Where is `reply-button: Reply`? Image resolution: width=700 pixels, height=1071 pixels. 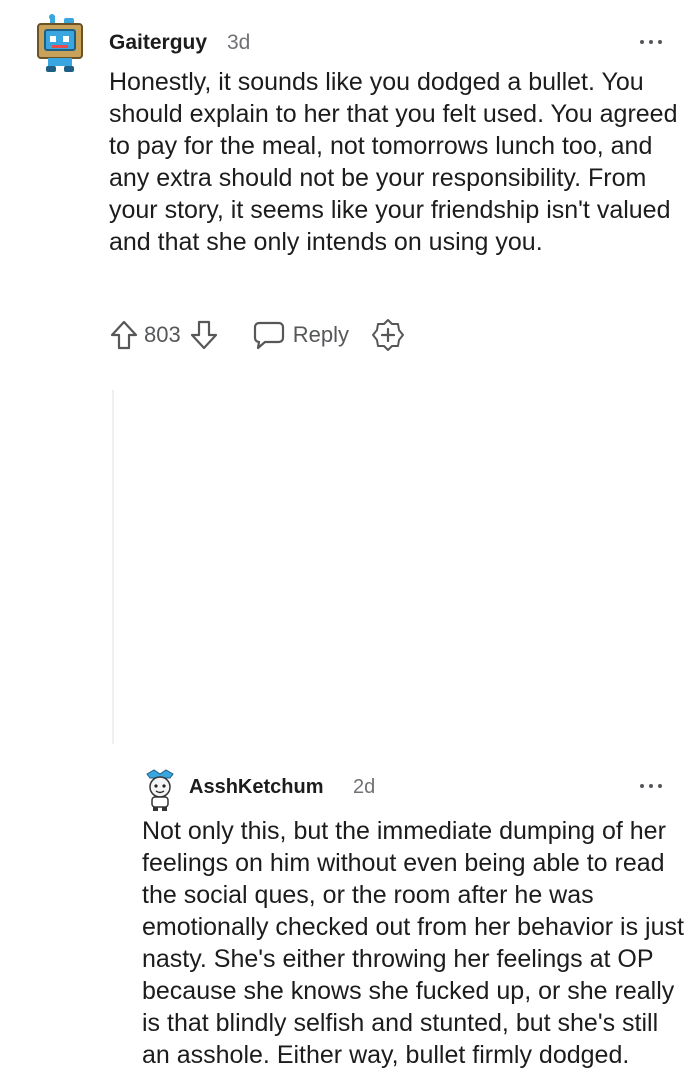 reply-button: Reply is located at coordinates (301, 335).